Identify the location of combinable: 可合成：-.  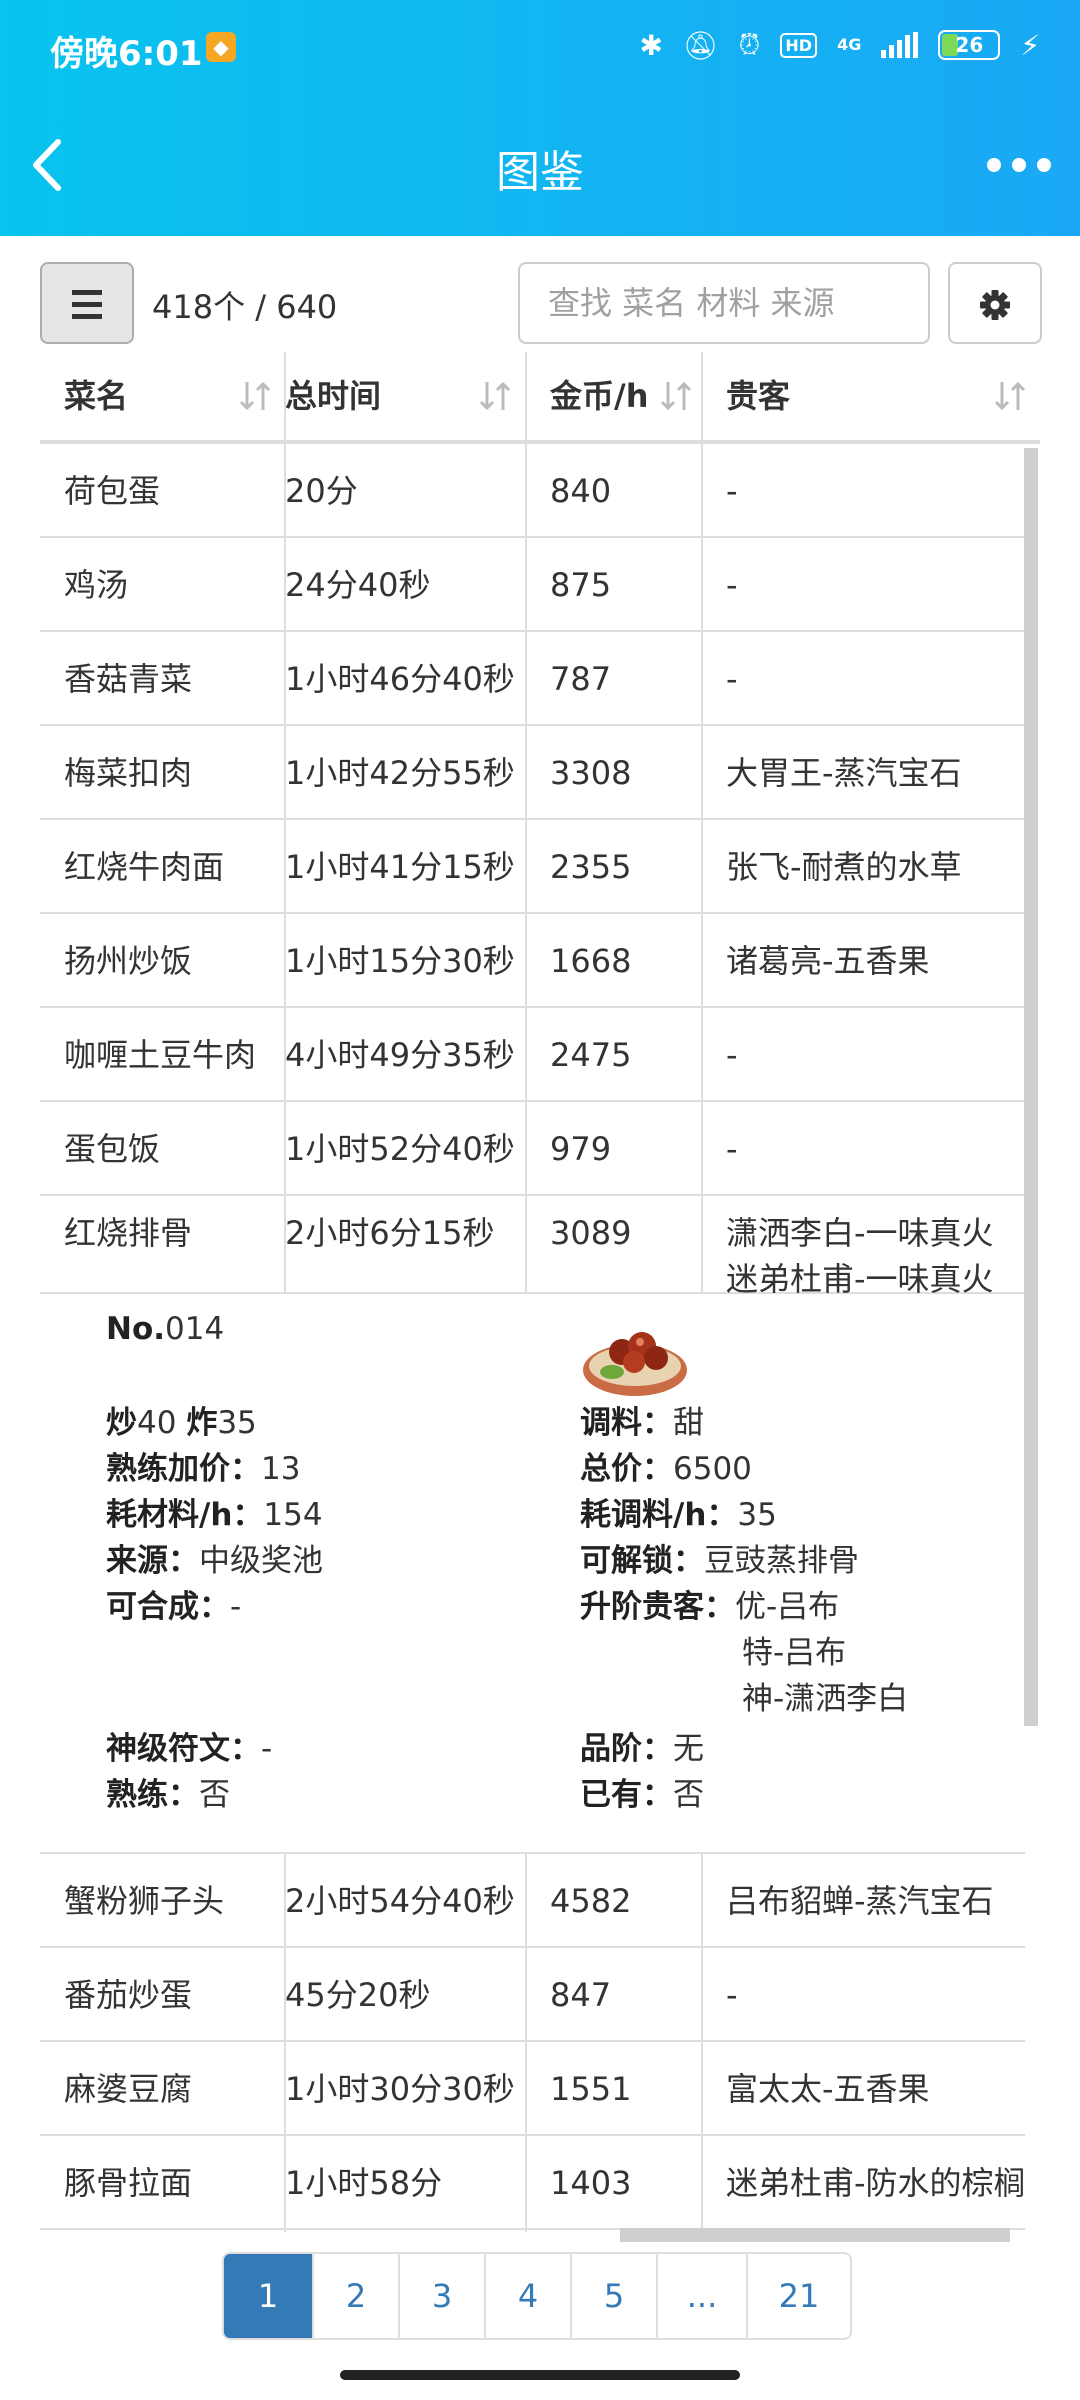
(174, 1607).